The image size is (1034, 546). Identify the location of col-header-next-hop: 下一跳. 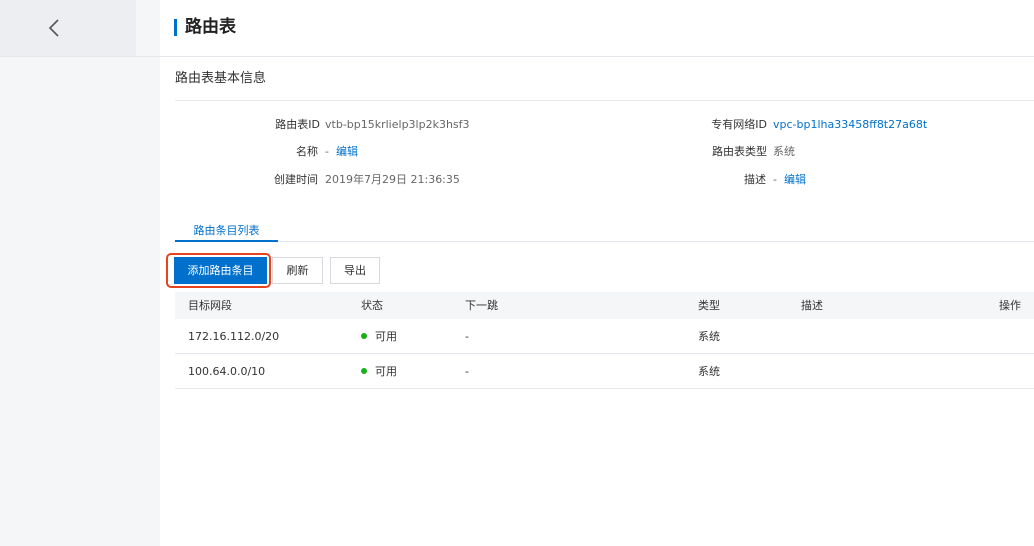
(481, 305).